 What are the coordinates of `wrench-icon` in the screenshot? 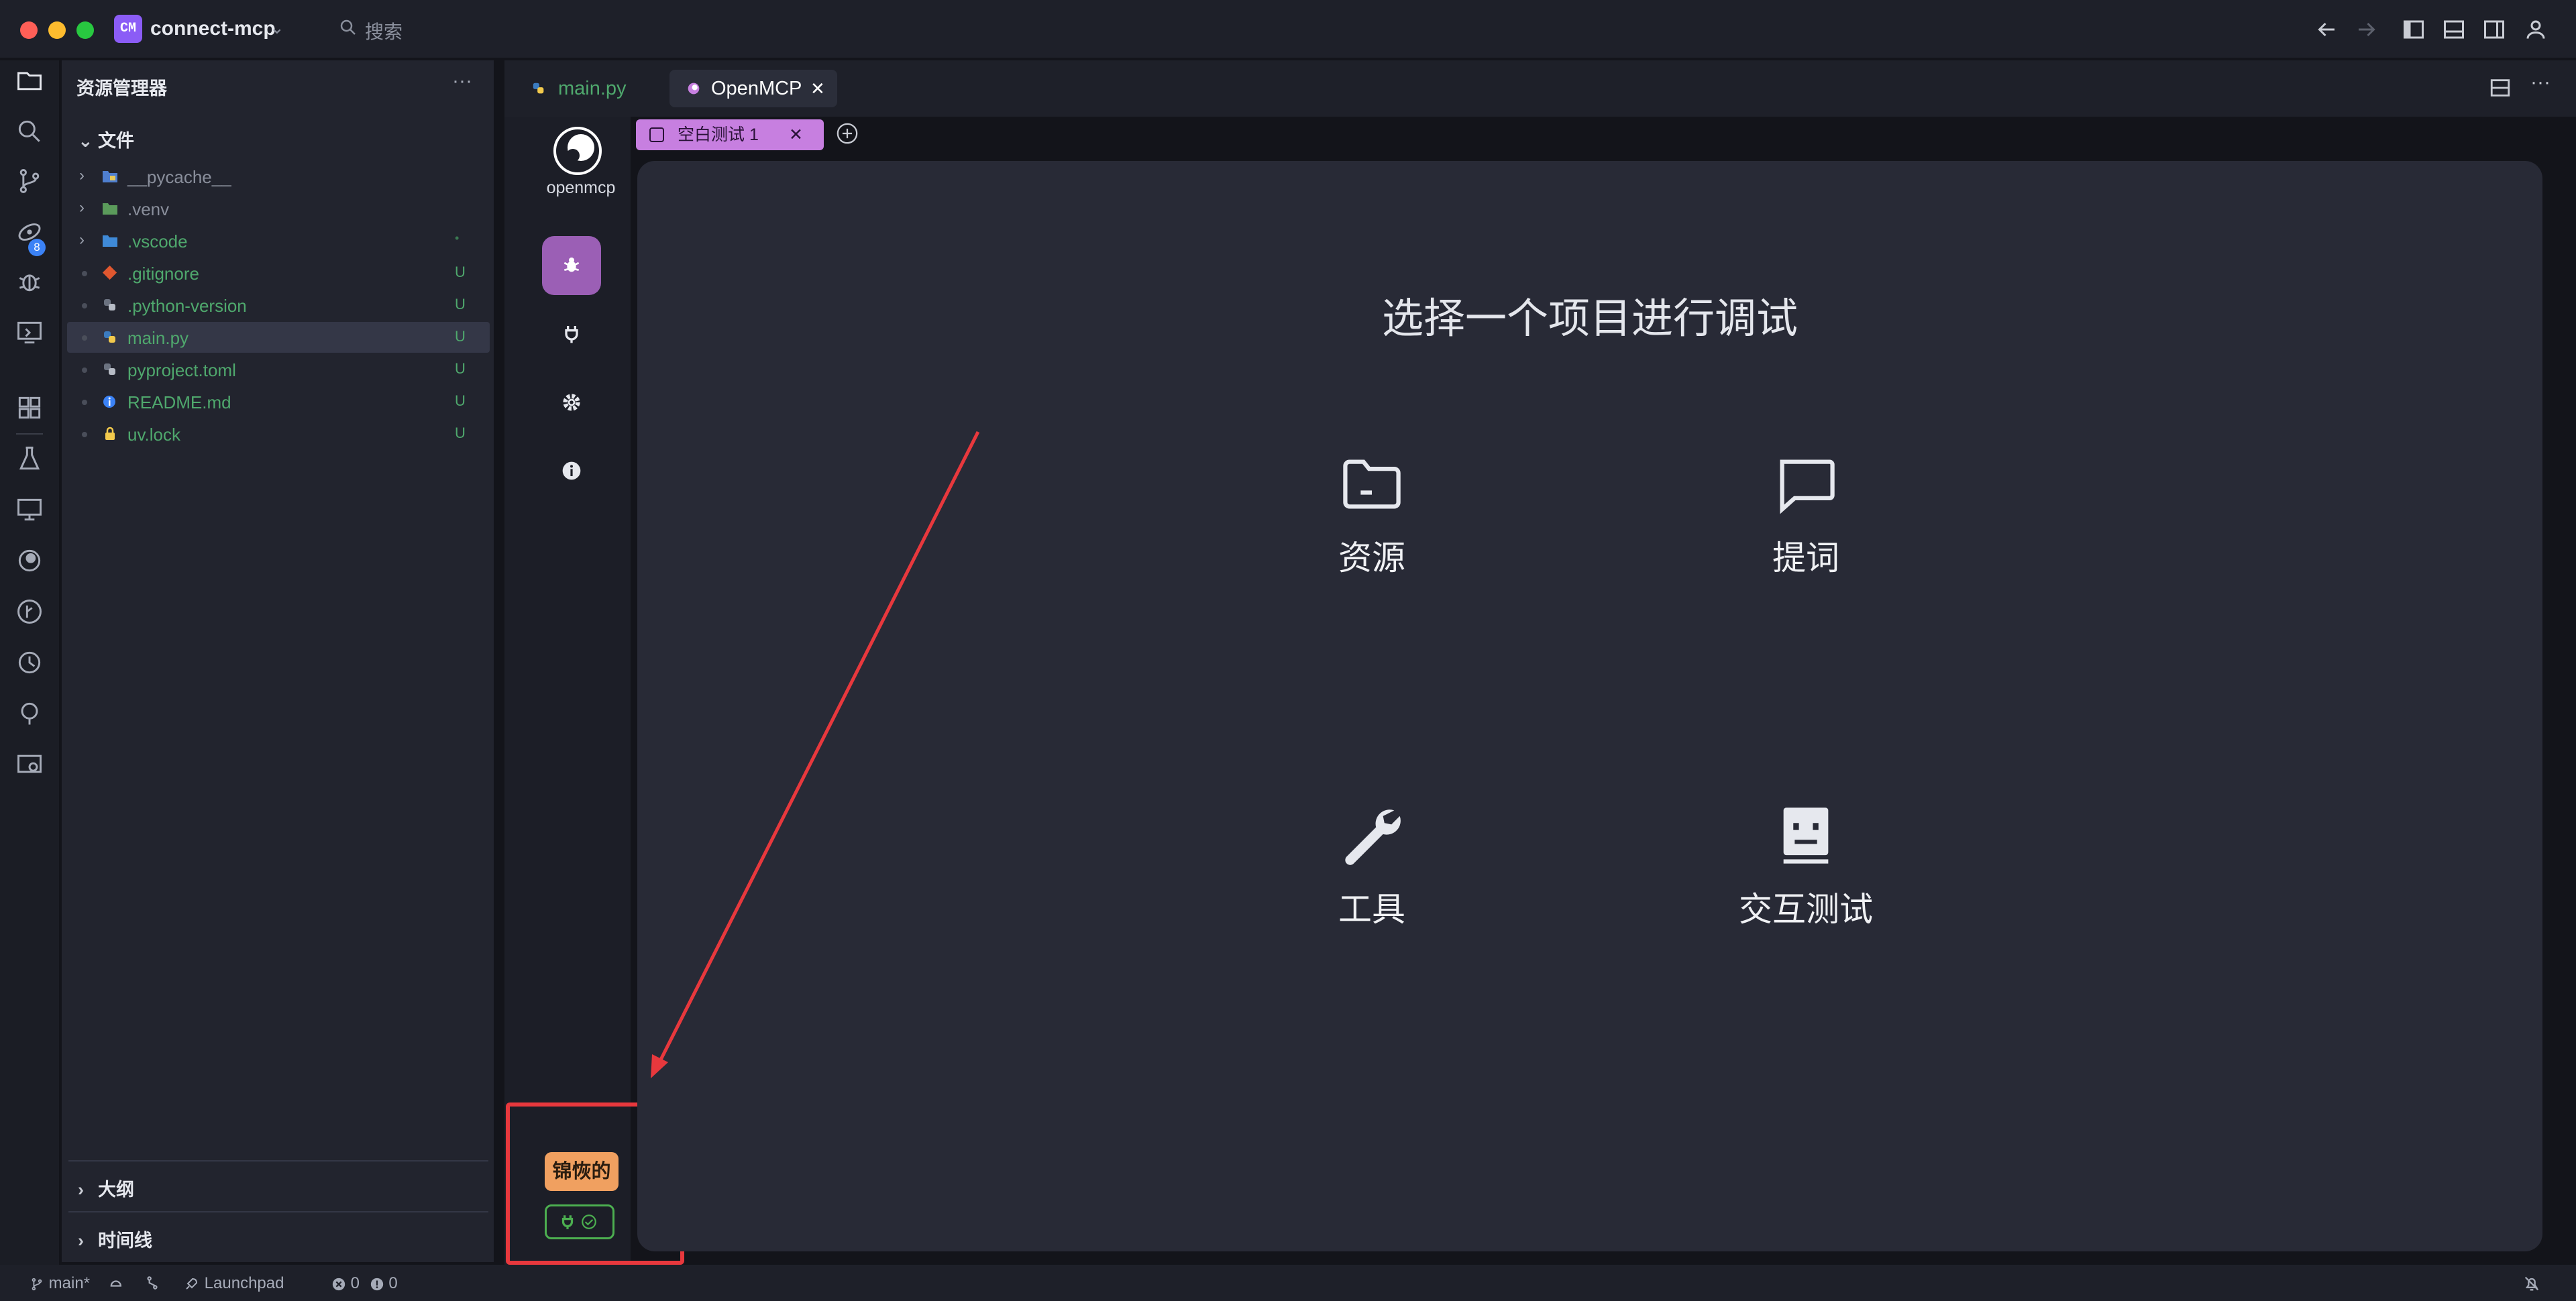 It's located at (1373, 837).